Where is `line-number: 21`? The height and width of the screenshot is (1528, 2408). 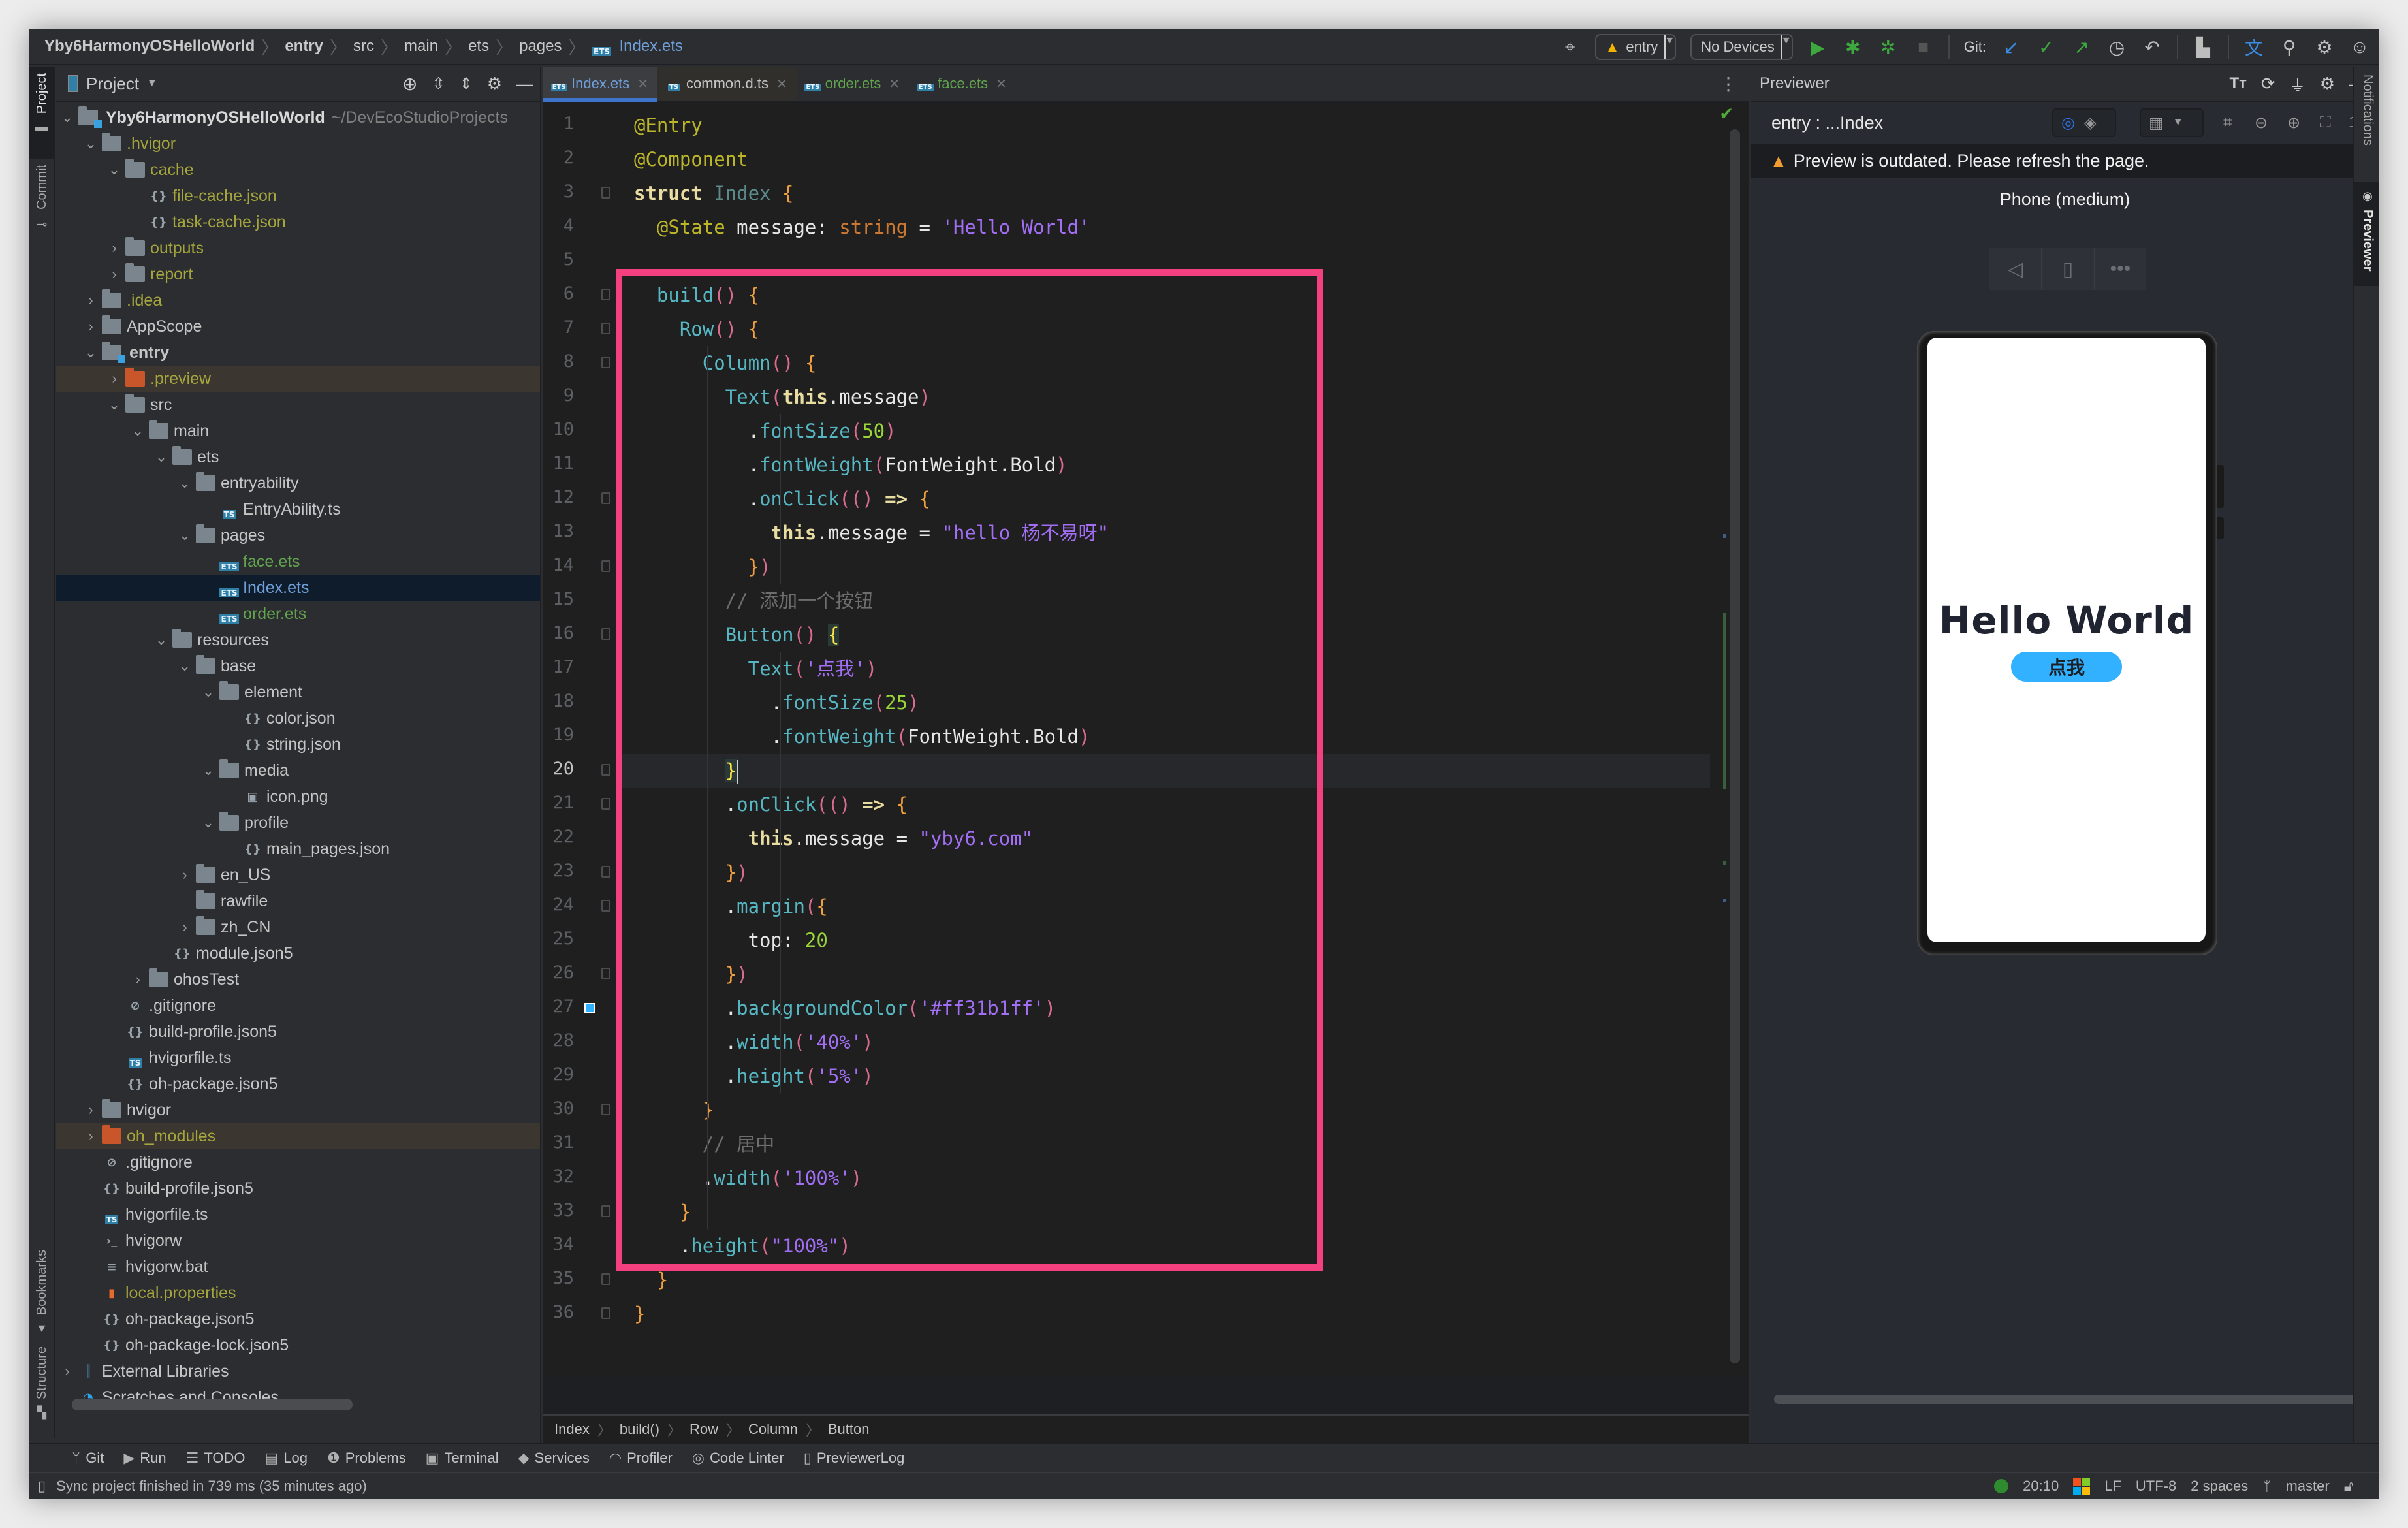 line-number: 21 is located at coordinates (558, 803).